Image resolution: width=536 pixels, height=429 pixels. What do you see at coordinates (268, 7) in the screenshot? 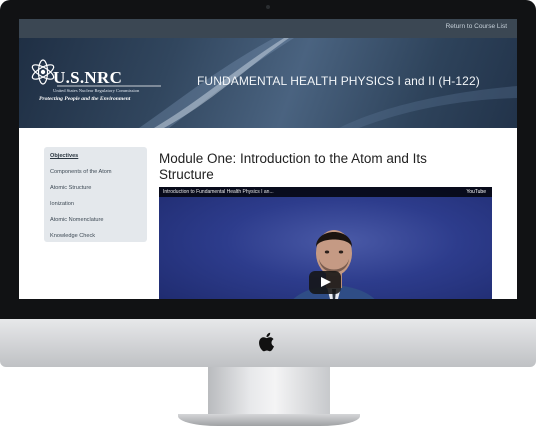
I see `camera-dot` at bounding box center [268, 7].